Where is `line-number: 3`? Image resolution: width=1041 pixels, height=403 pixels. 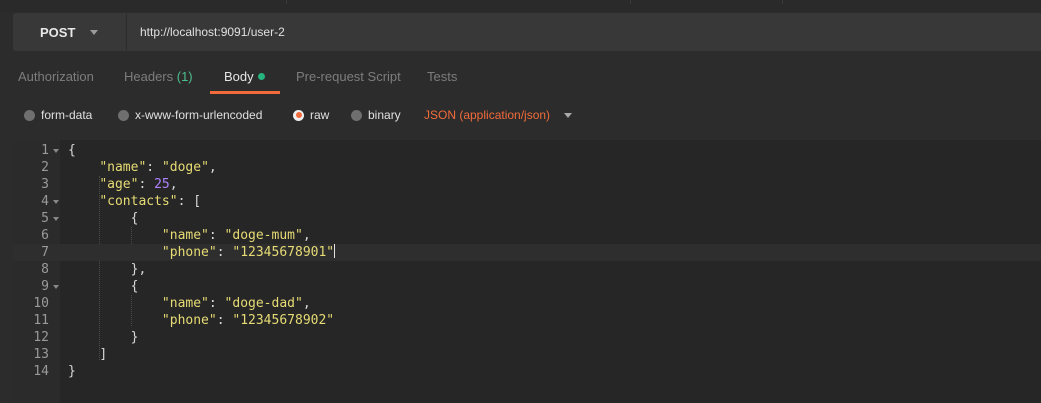 line-number: 3 is located at coordinates (45, 184).